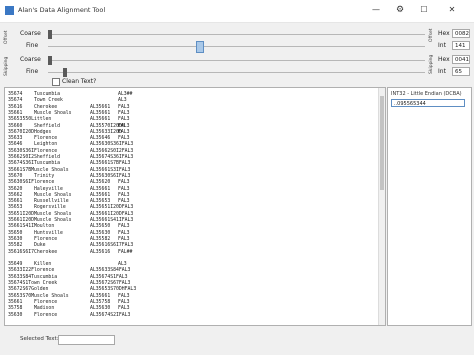  Describe the element at coordinates (461, 33) in the screenshot. I see `offset-hex-input: 0082` at that location.